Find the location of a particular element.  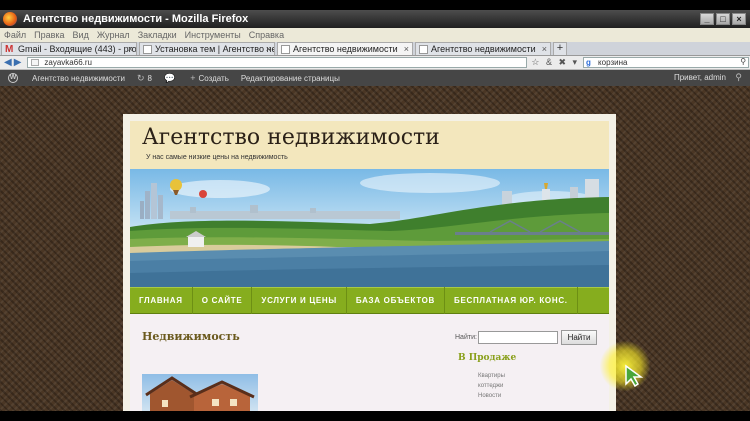

admin-search-icon: ⚲ is located at coordinates (738, 77).